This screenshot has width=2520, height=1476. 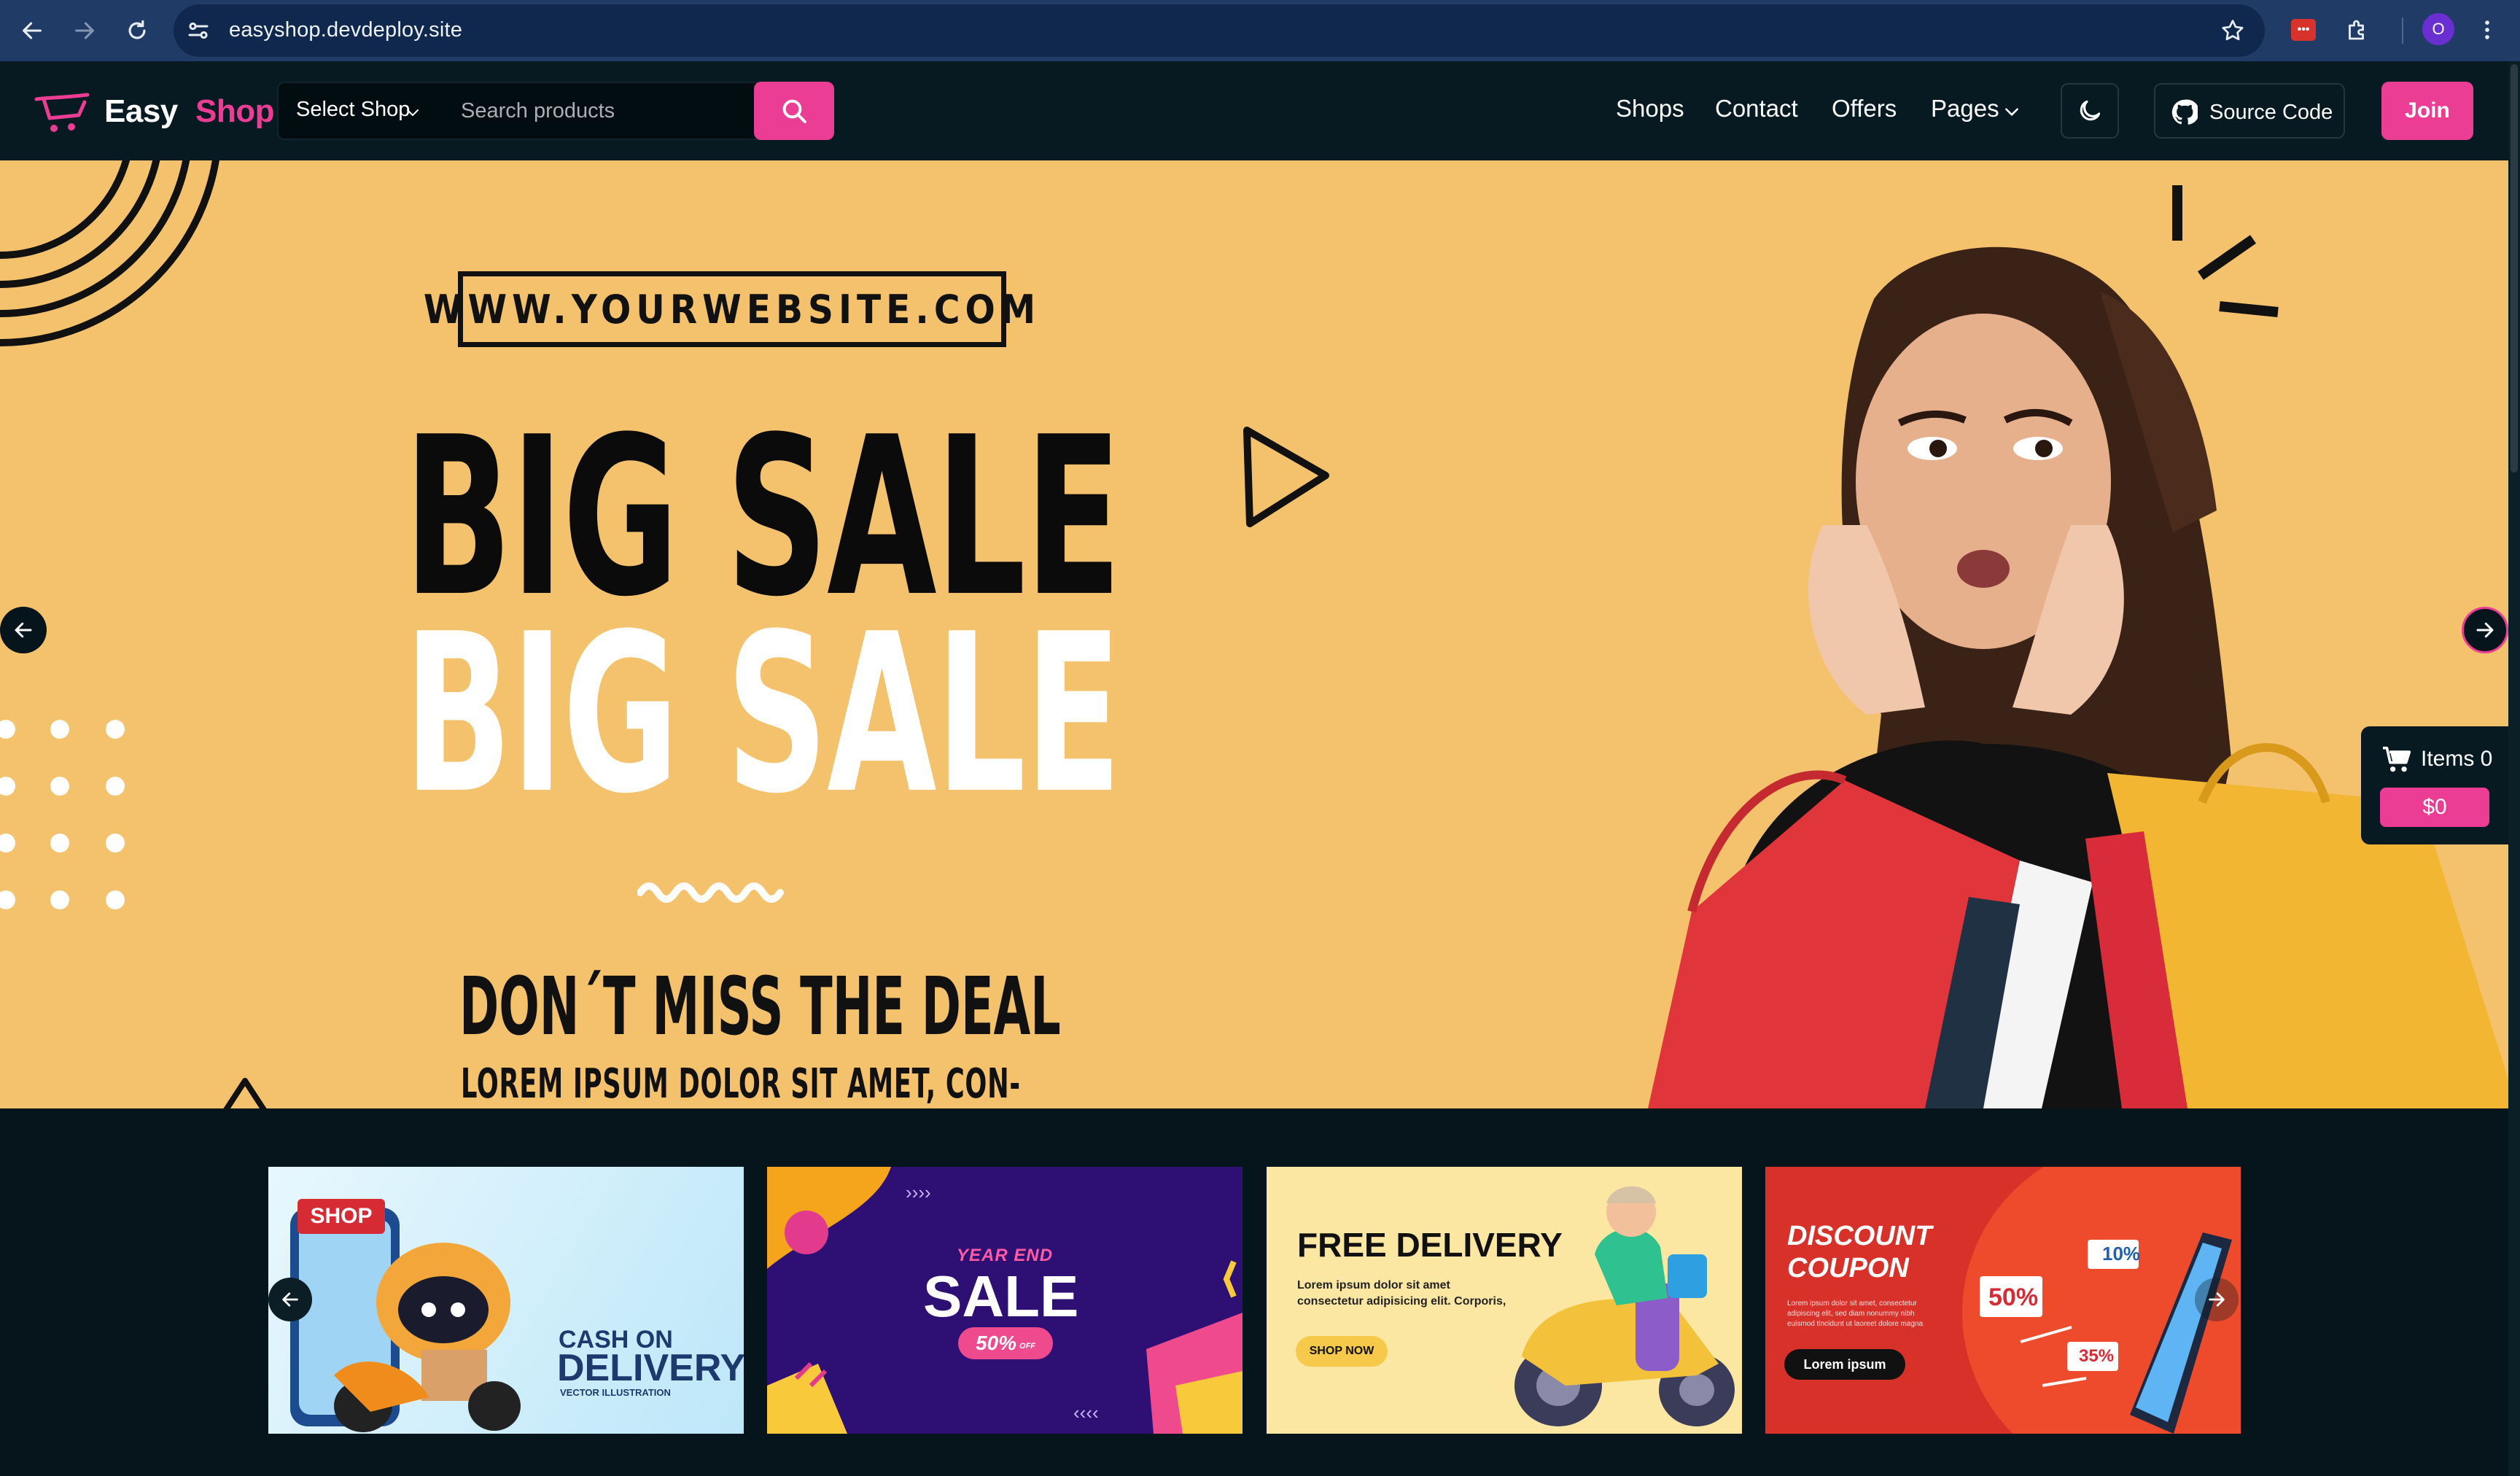 I want to click on join-button: Join, so click(x=2427, y=111).